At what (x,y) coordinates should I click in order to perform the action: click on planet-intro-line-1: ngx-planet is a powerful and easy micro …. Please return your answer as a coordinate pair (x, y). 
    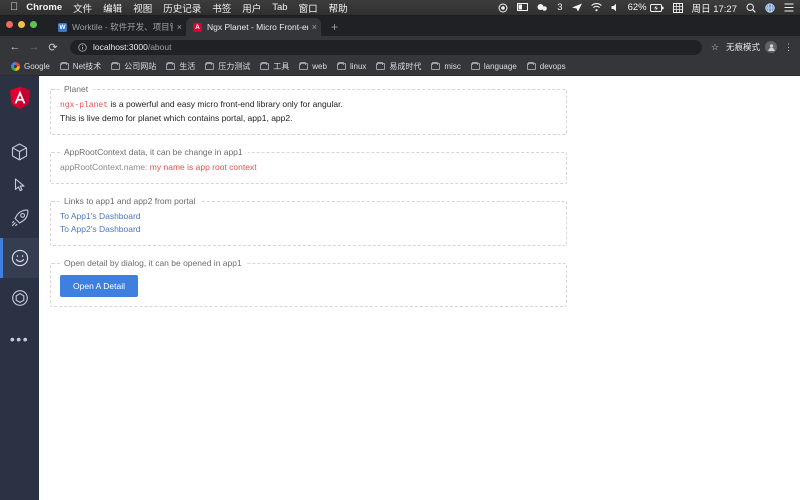
    Looking at the image, I should click on (308, 105).